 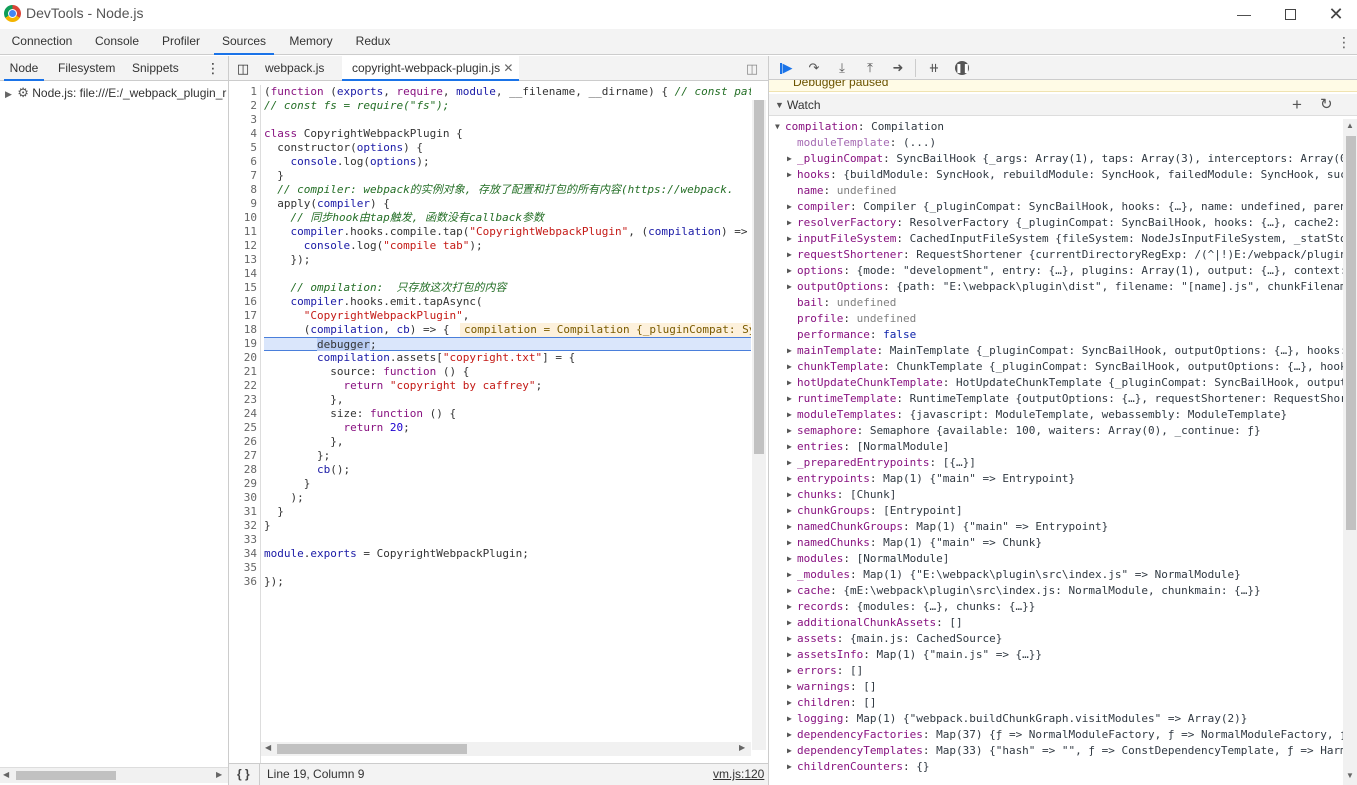 I want to click on line-number: 22, so click(x=244, y=386).